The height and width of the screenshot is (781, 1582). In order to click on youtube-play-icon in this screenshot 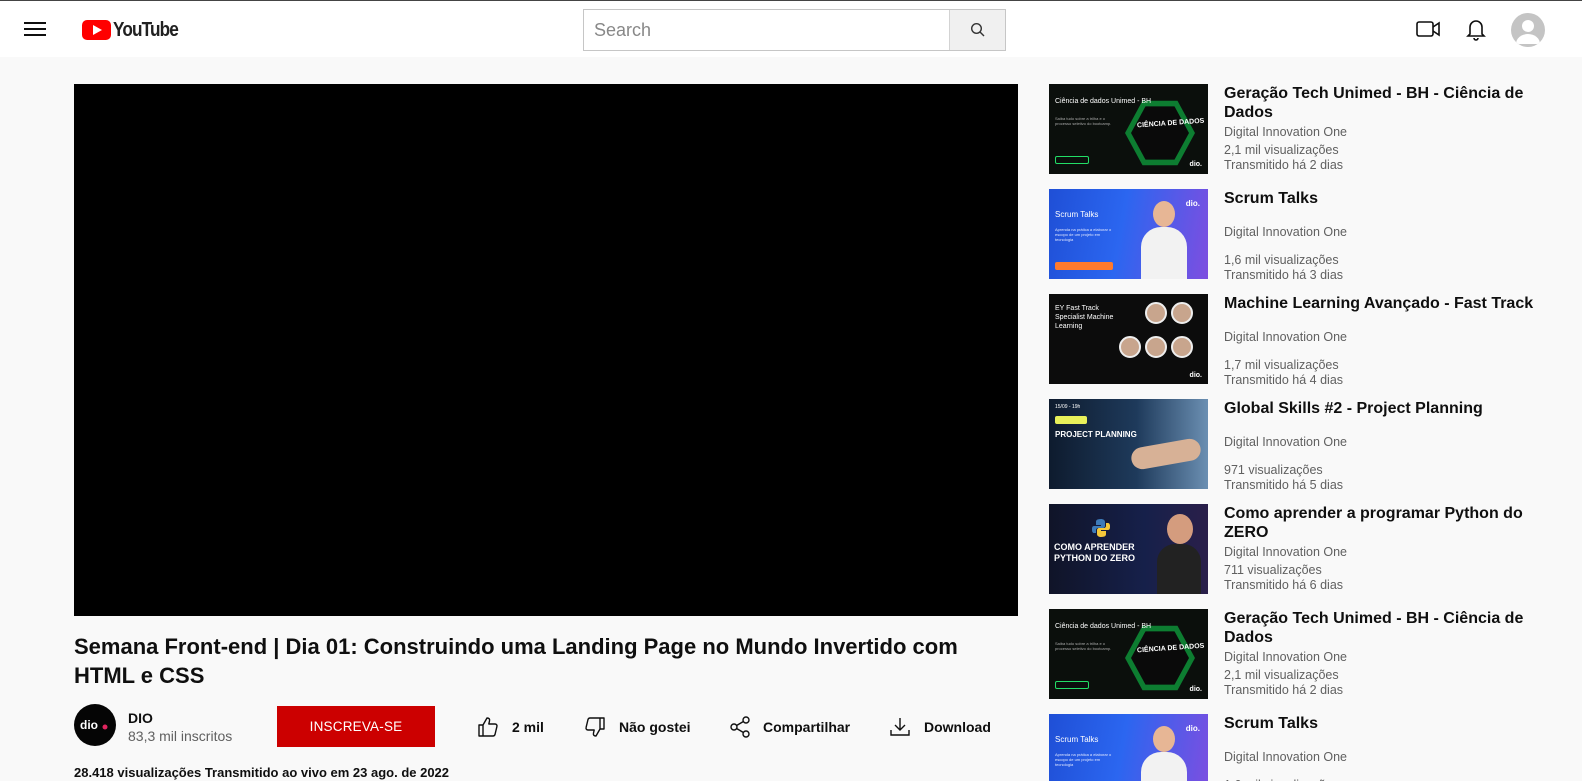, I will do `click(96, 30)`.